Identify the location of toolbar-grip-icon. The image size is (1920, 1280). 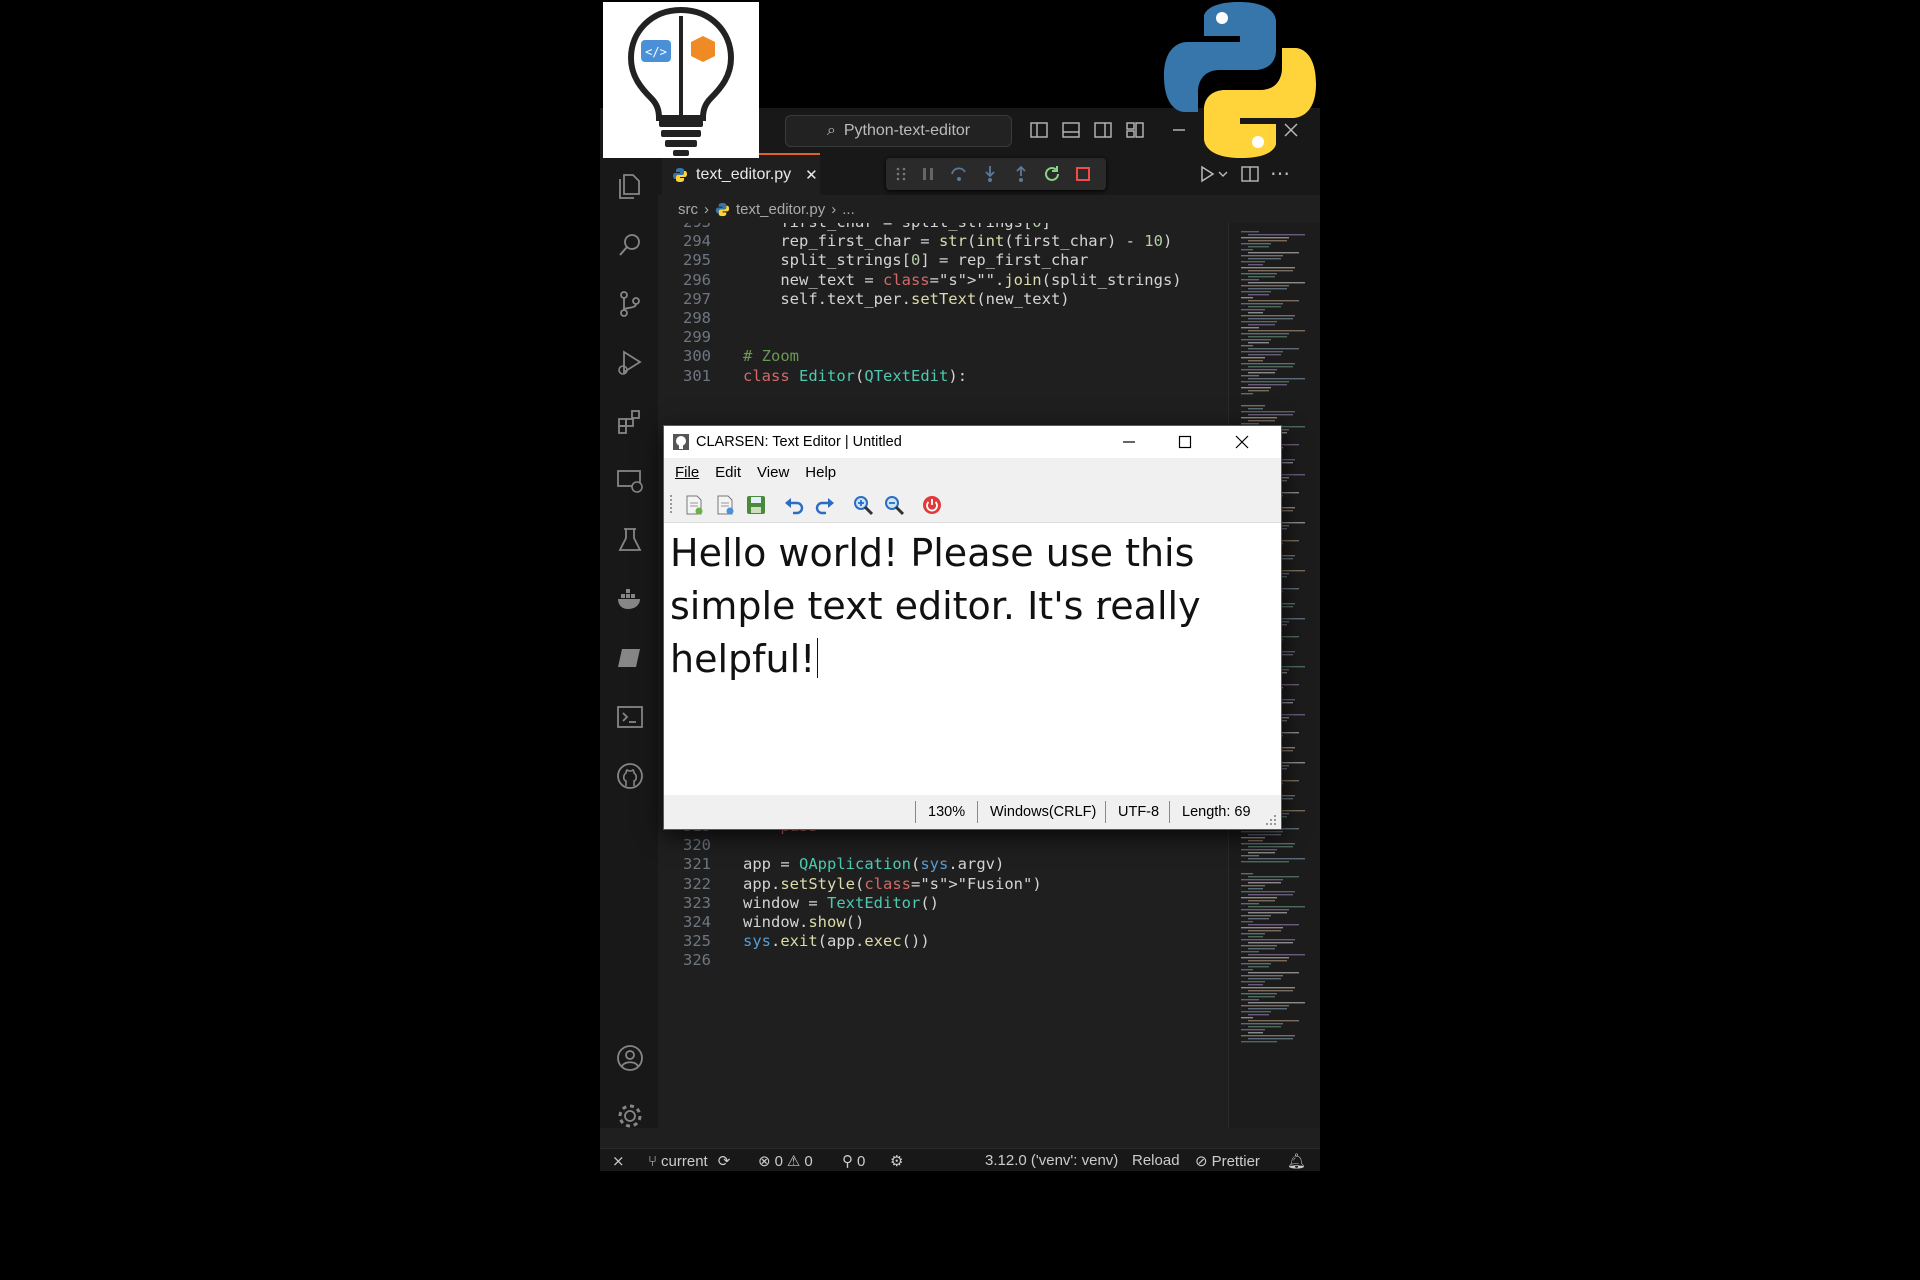
(672, 505).